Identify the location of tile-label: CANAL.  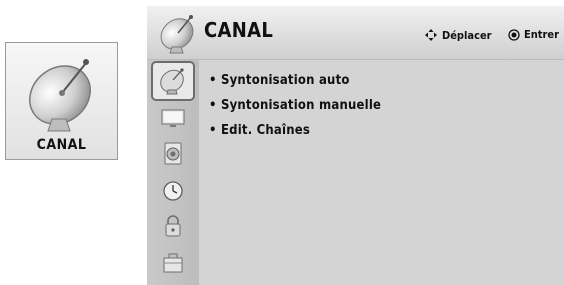
(61, 145).